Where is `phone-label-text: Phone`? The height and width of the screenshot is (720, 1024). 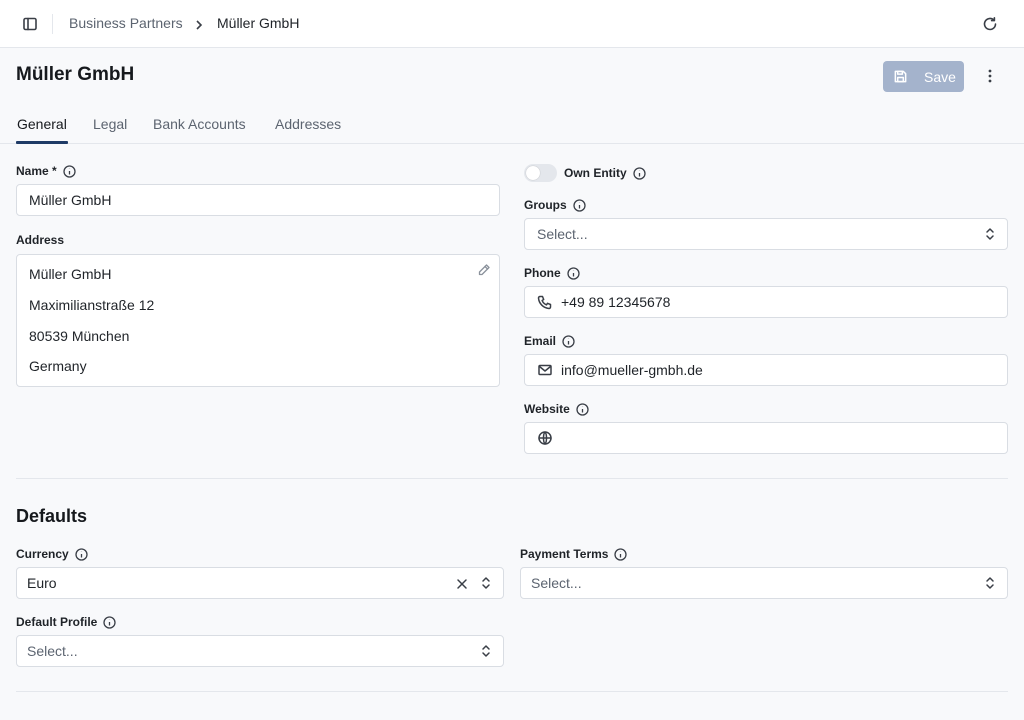 phone-label-text: Phone is located at coordinates (542, 273).